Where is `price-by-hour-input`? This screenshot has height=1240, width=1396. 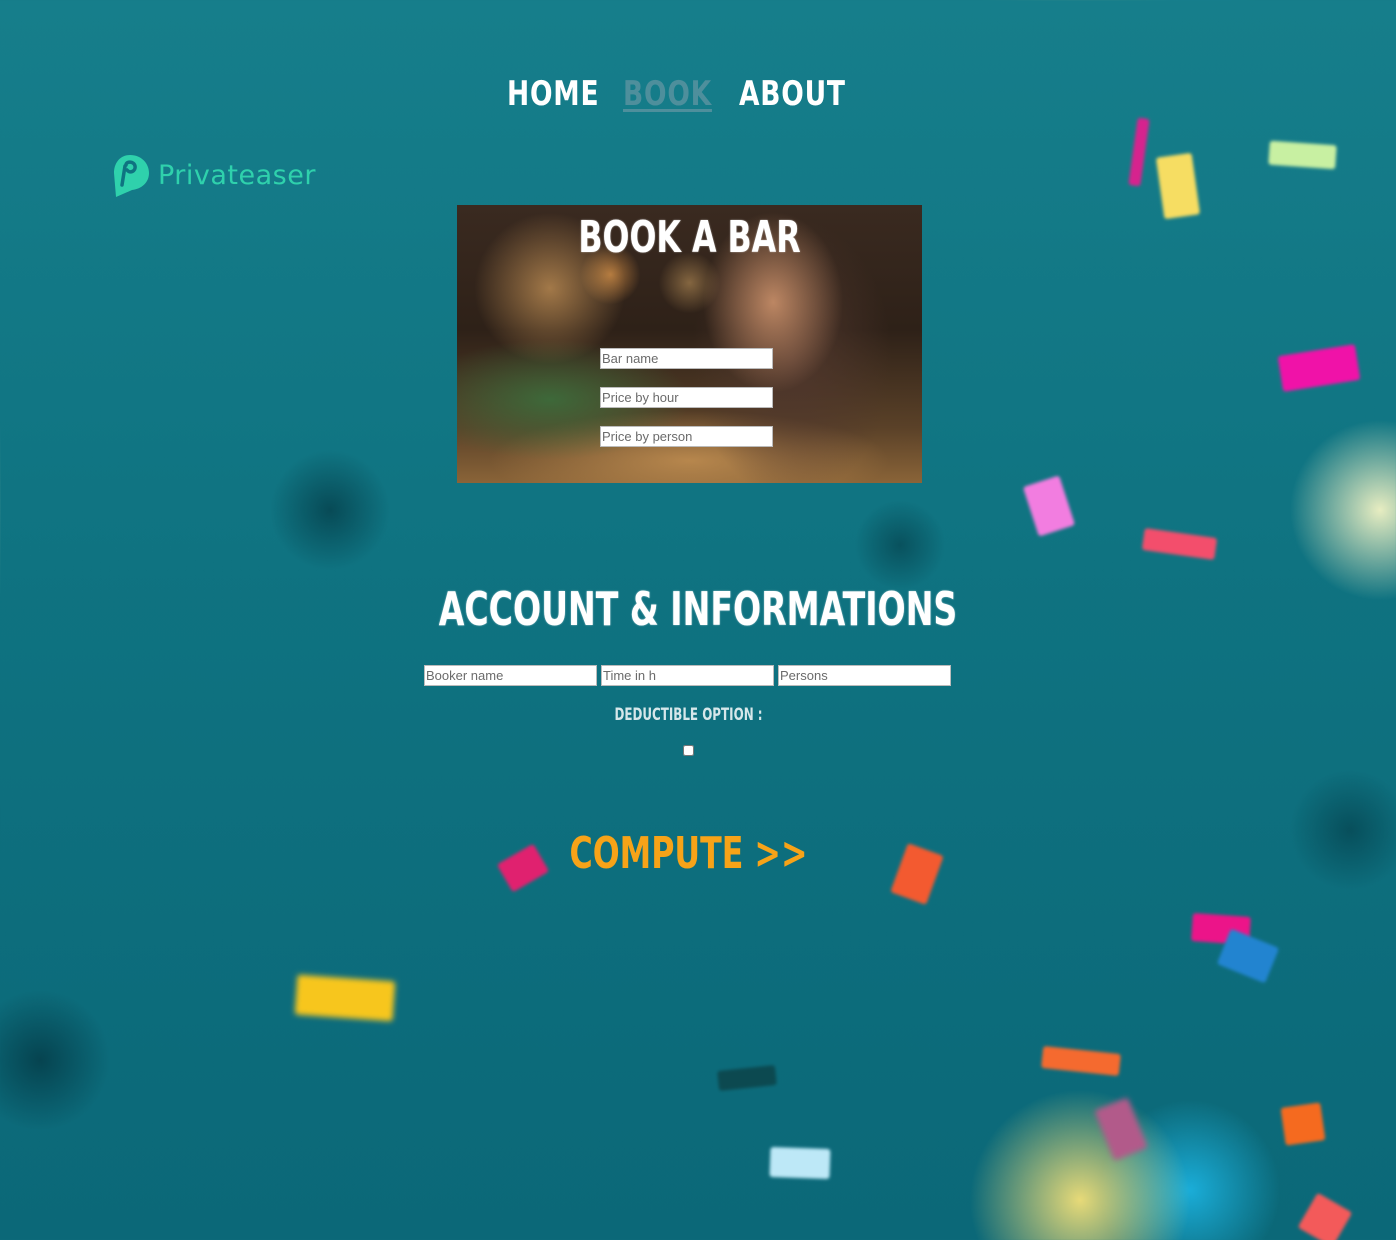 price-by-hour-input is located at coordinates (686, 397).